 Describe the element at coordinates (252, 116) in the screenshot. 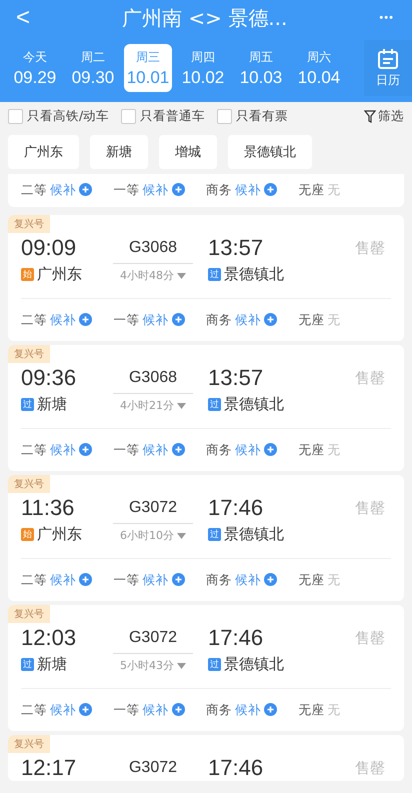

I see `filter-checkbox: 只看有票` at that location.